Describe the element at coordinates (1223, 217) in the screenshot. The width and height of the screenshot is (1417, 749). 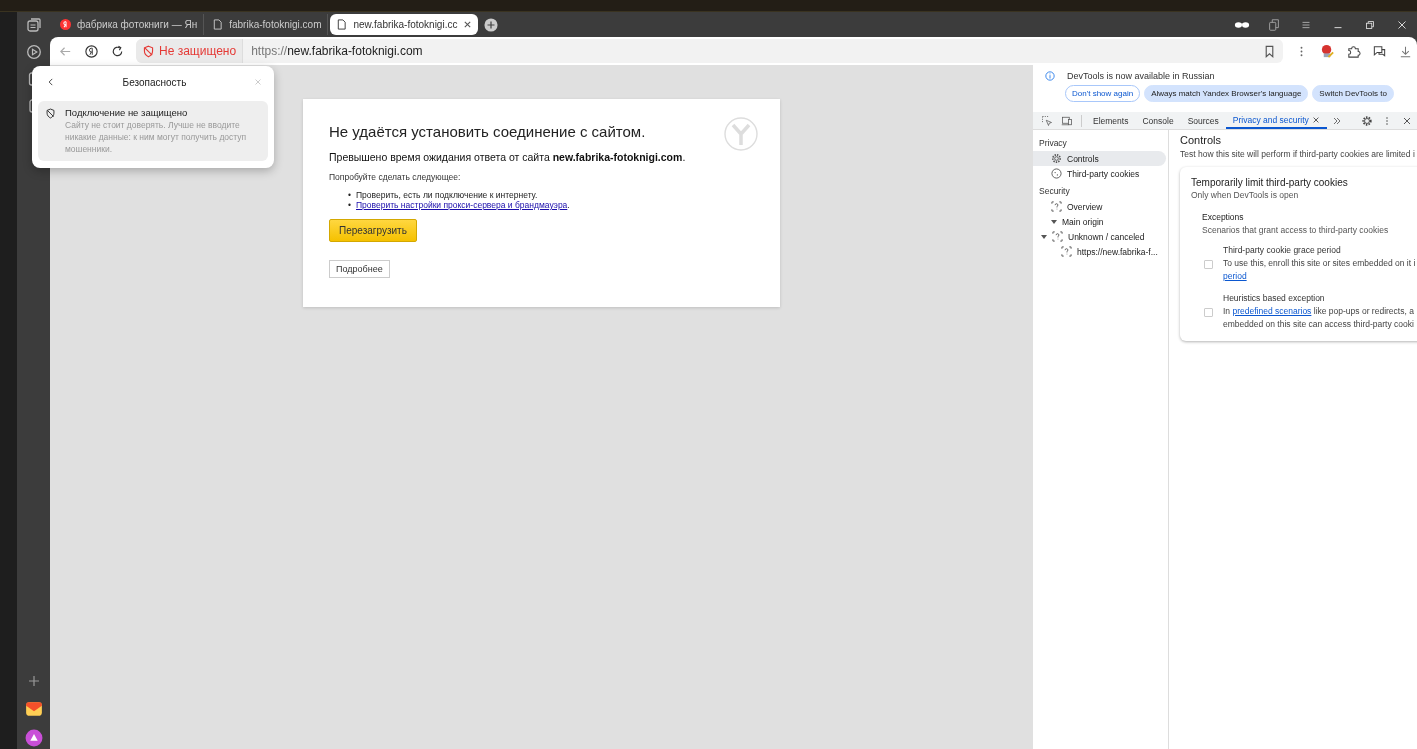
I see `exceptions-heading: Exceptions` at that location.